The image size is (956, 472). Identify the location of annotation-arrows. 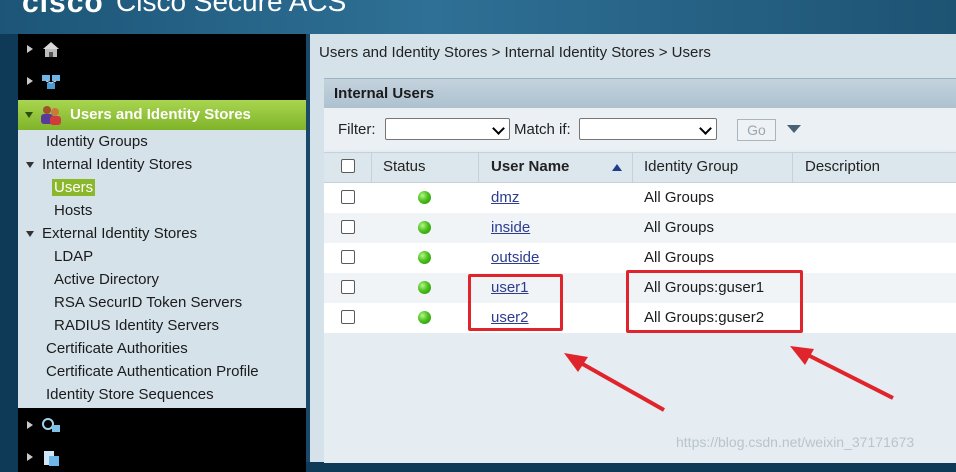
(729, 379).